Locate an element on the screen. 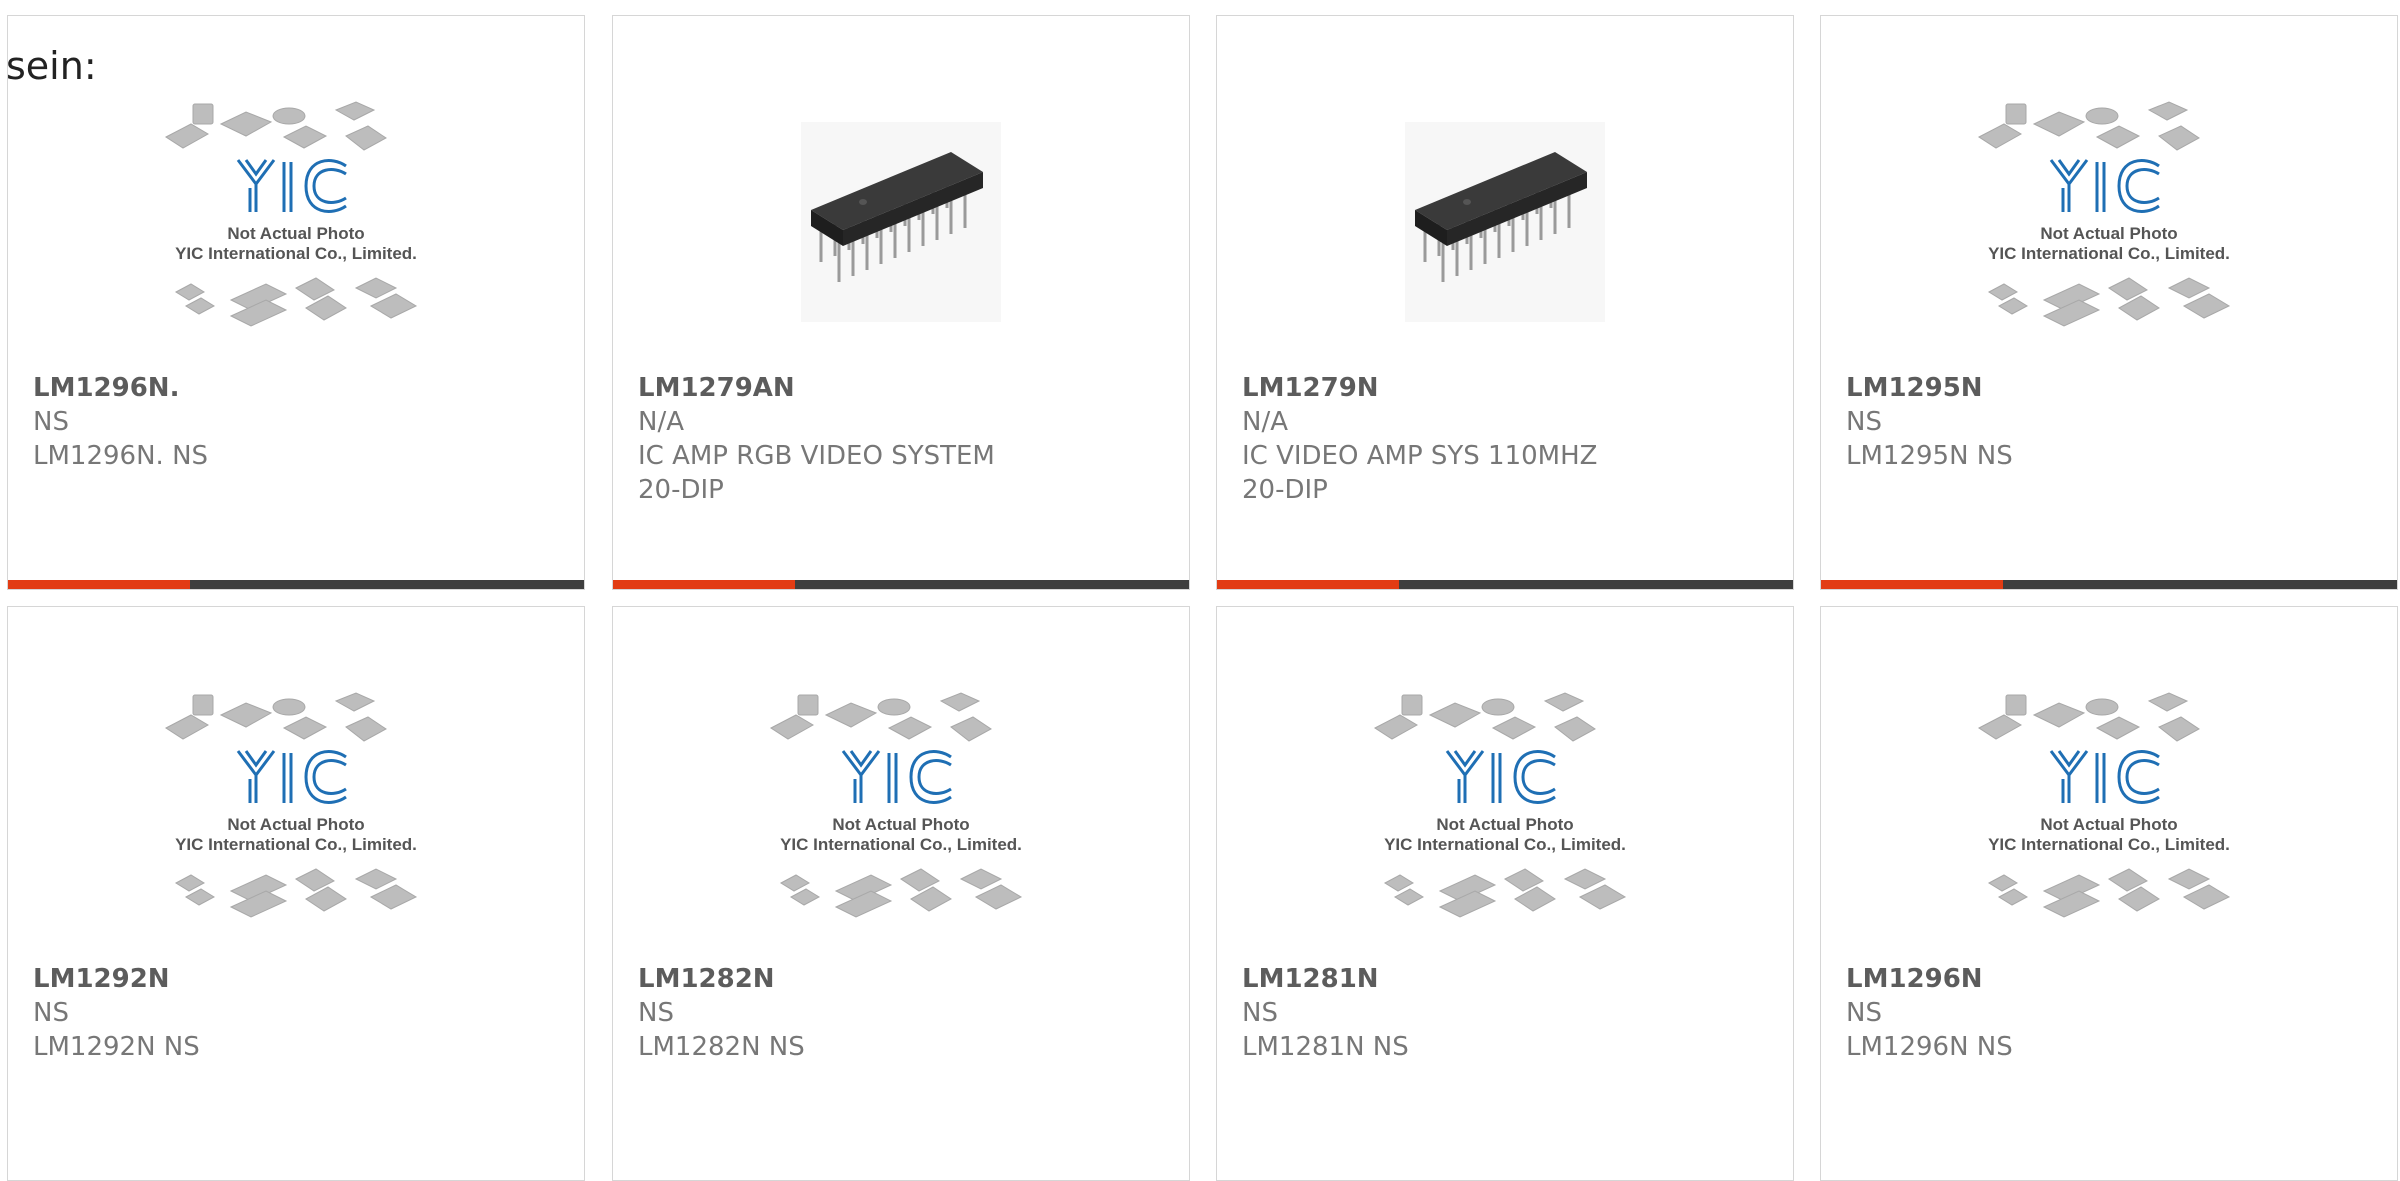  product-card: LM1279N N/A IC VIDEO AMP SYS 110MHZ 20-DIP is located at coordinates (1505, 302).